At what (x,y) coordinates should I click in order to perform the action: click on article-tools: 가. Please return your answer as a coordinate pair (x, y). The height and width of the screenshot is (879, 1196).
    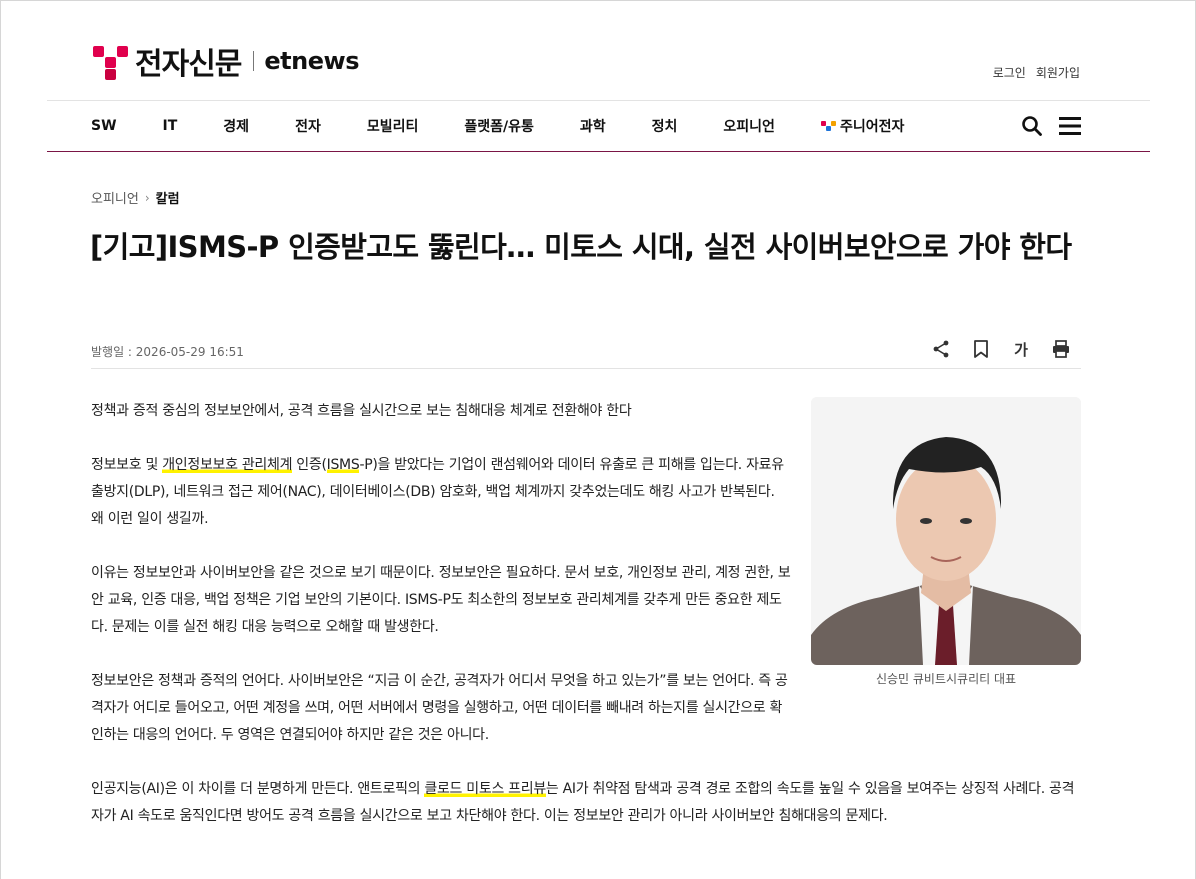
    Looking at the image, I should click on (1001, 349).